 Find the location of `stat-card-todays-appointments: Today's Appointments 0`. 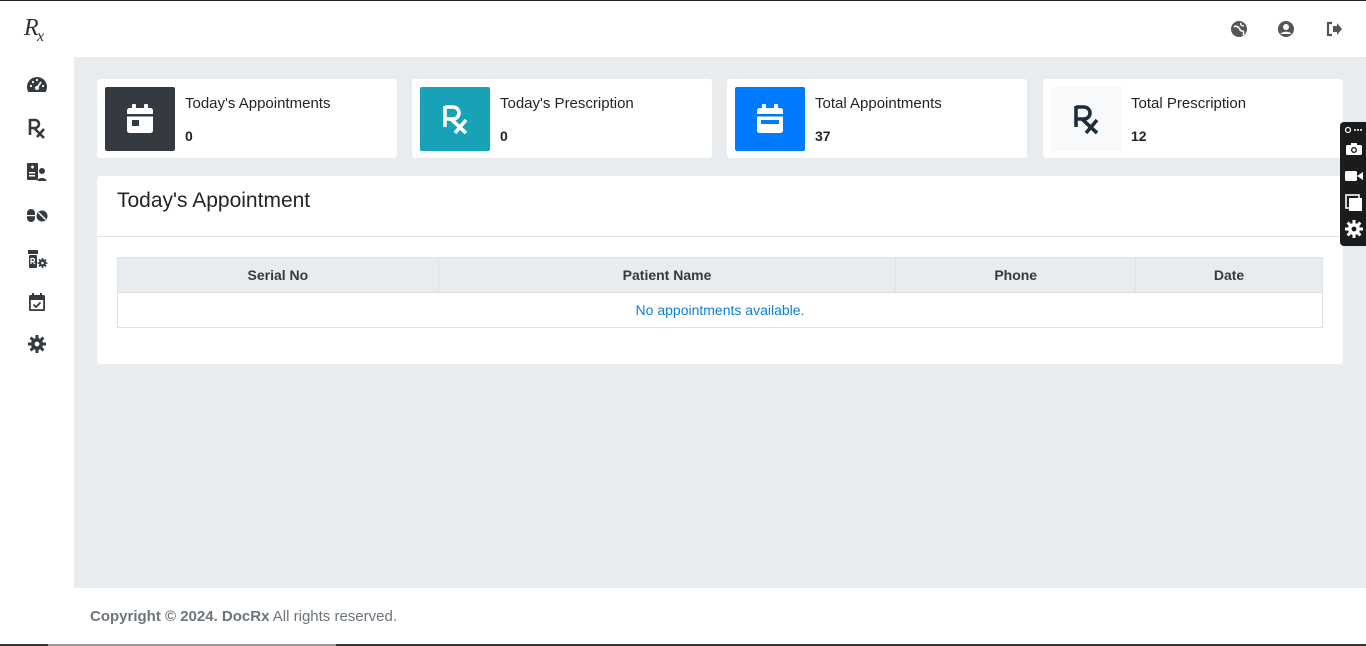

stat-card-todays-appointments: Today's Appointments 0 is located at coordinates (247, 118).